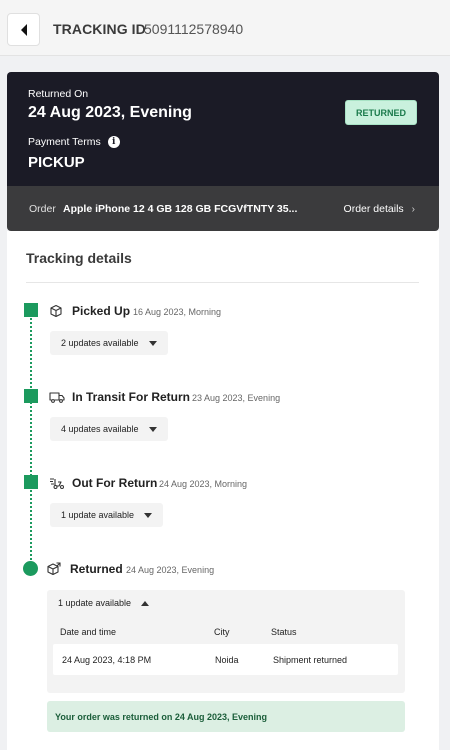 Image resolution: width=450 pixels, height=750 pixels. I want to click on top-bar: TRACKING ID 5091112578940, so click(225, 28).